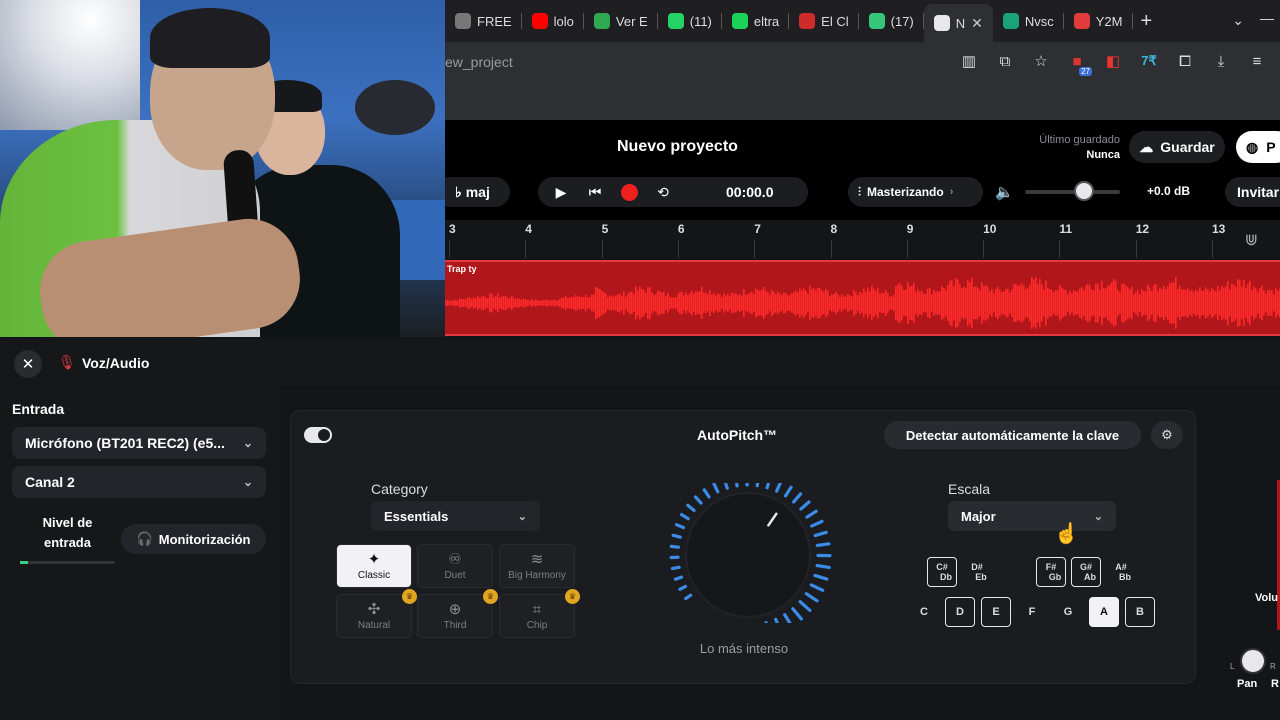  Describe the element at coordinates (457, 613) in the screenshot. I see `preset-third: ⊕ Third ♛` at that location.